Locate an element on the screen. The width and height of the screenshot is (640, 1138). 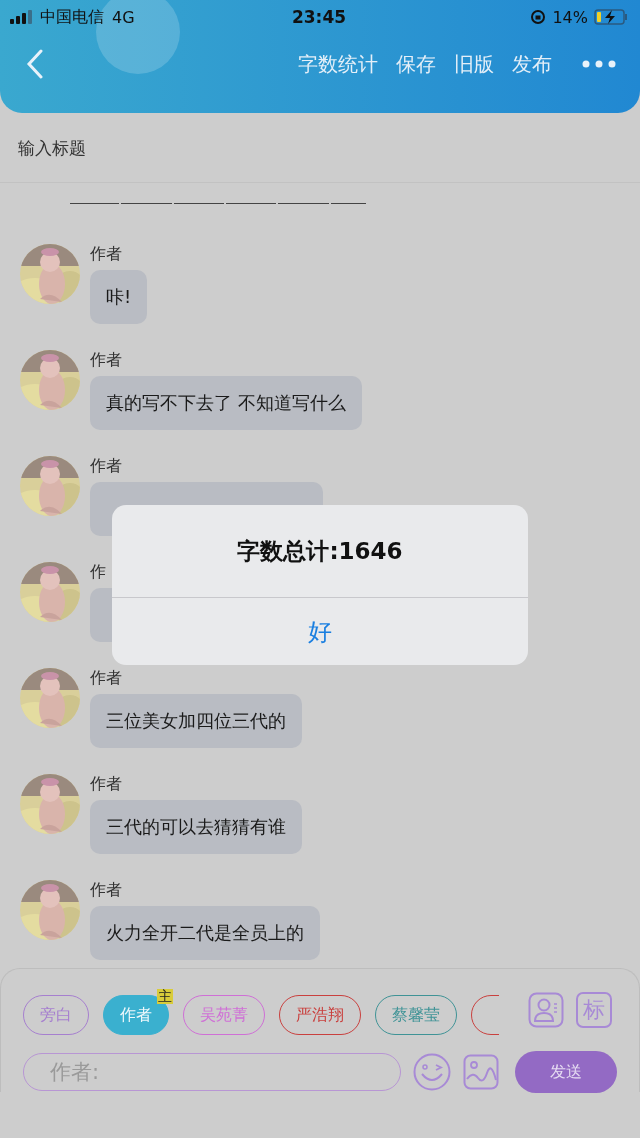
tag-button: 标 is located at coordinates (594, 1010).